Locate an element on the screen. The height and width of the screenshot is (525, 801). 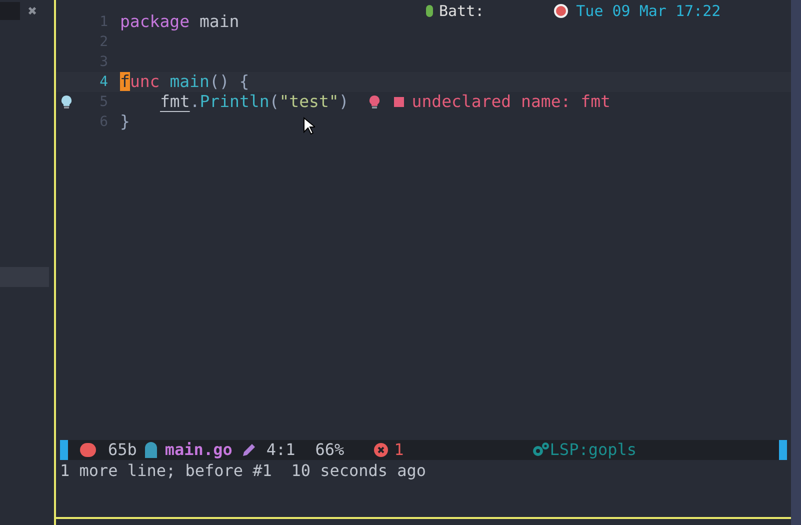
date-time: Tue 09 Mar 17:22 is located at coordinates (648, 11).